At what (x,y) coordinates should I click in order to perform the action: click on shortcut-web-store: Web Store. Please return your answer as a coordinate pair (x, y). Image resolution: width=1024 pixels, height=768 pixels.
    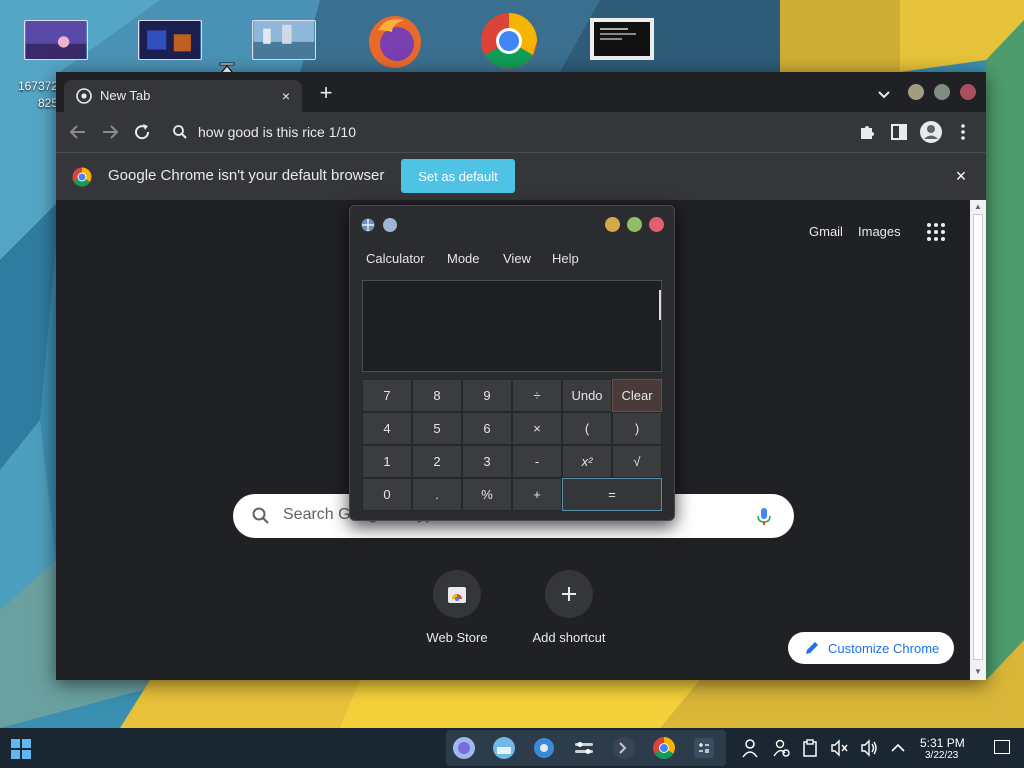
    Looking at the image, I should click on (457, 615).